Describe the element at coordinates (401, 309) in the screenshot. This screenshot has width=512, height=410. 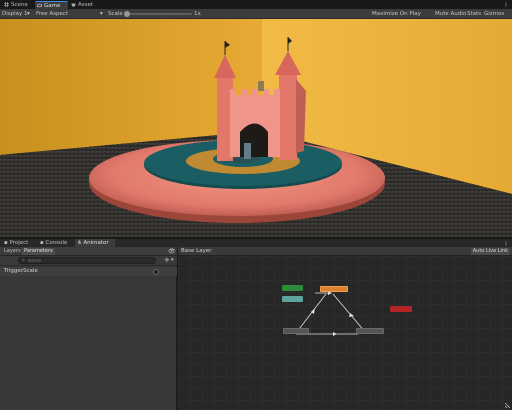
I see `exit-node` at that location.